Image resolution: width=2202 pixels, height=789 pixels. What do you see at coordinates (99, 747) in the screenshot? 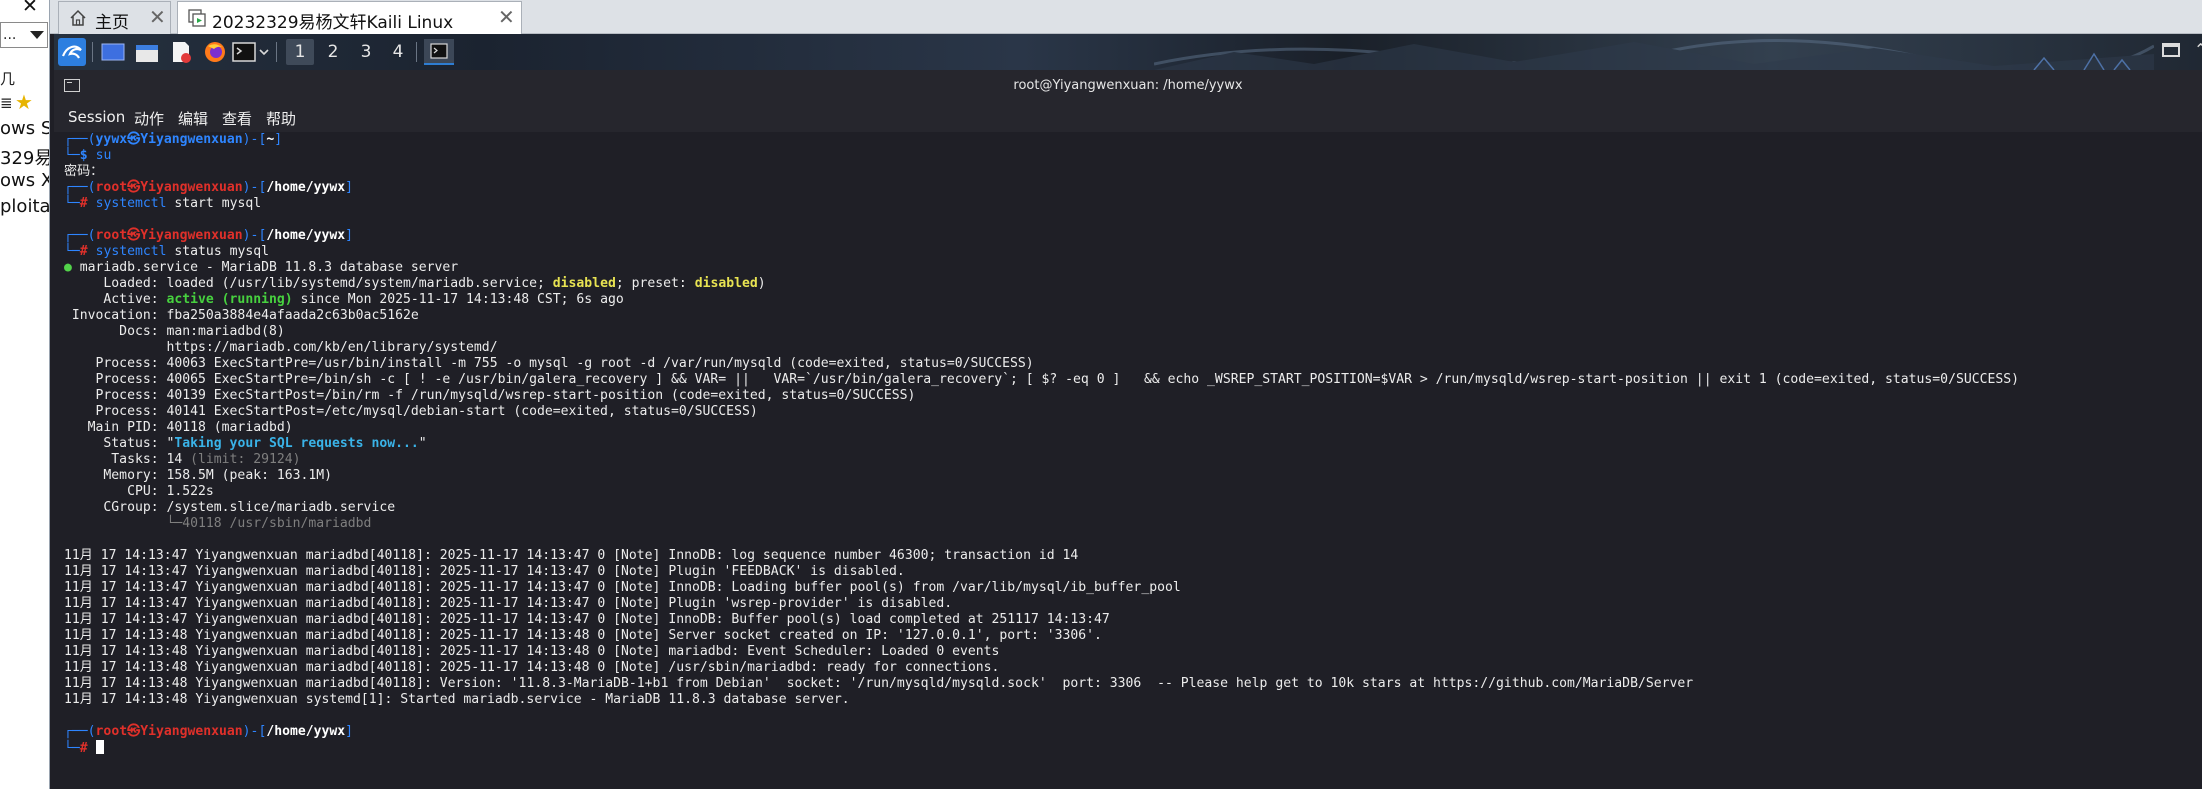
I see `text-cursor` at bounding box center [99, 747].